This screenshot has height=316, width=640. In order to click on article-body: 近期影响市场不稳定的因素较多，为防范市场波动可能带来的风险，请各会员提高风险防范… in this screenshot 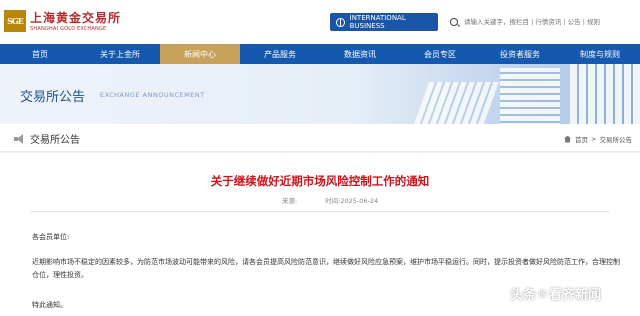, I will do `click(326, 268)`.